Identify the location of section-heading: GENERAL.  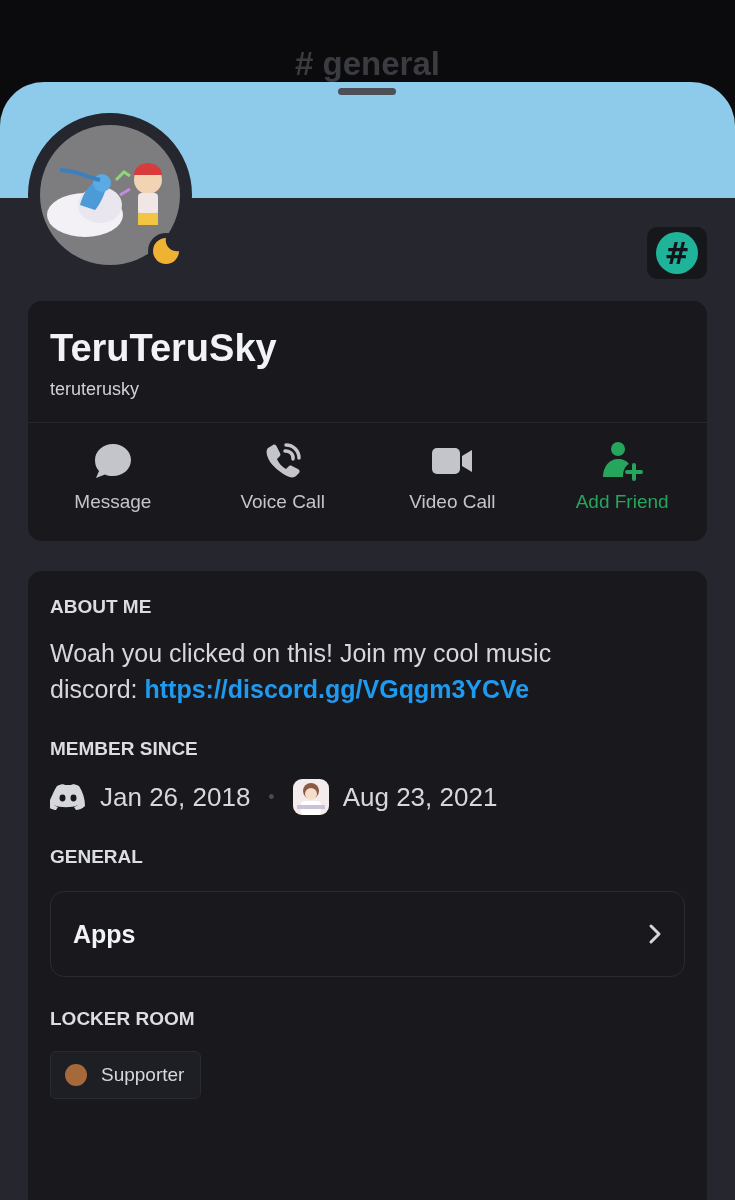
(96, 857).